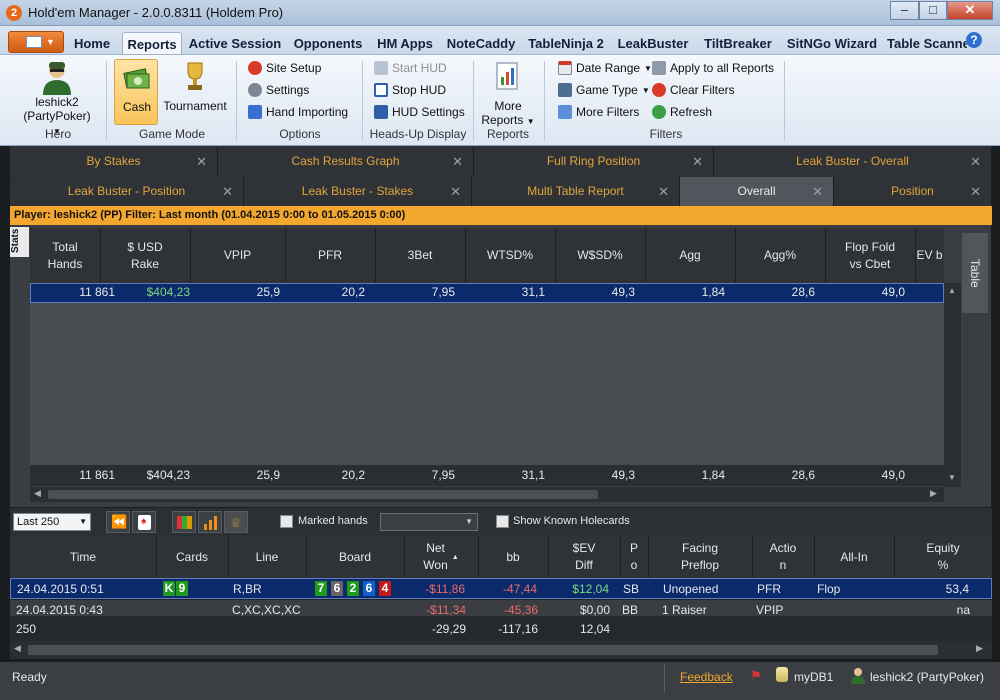  Describe the element at coordinates (114, 161) in the screenshot. I see `report-tab-by-stakes: By Stakes ✕` at that location.